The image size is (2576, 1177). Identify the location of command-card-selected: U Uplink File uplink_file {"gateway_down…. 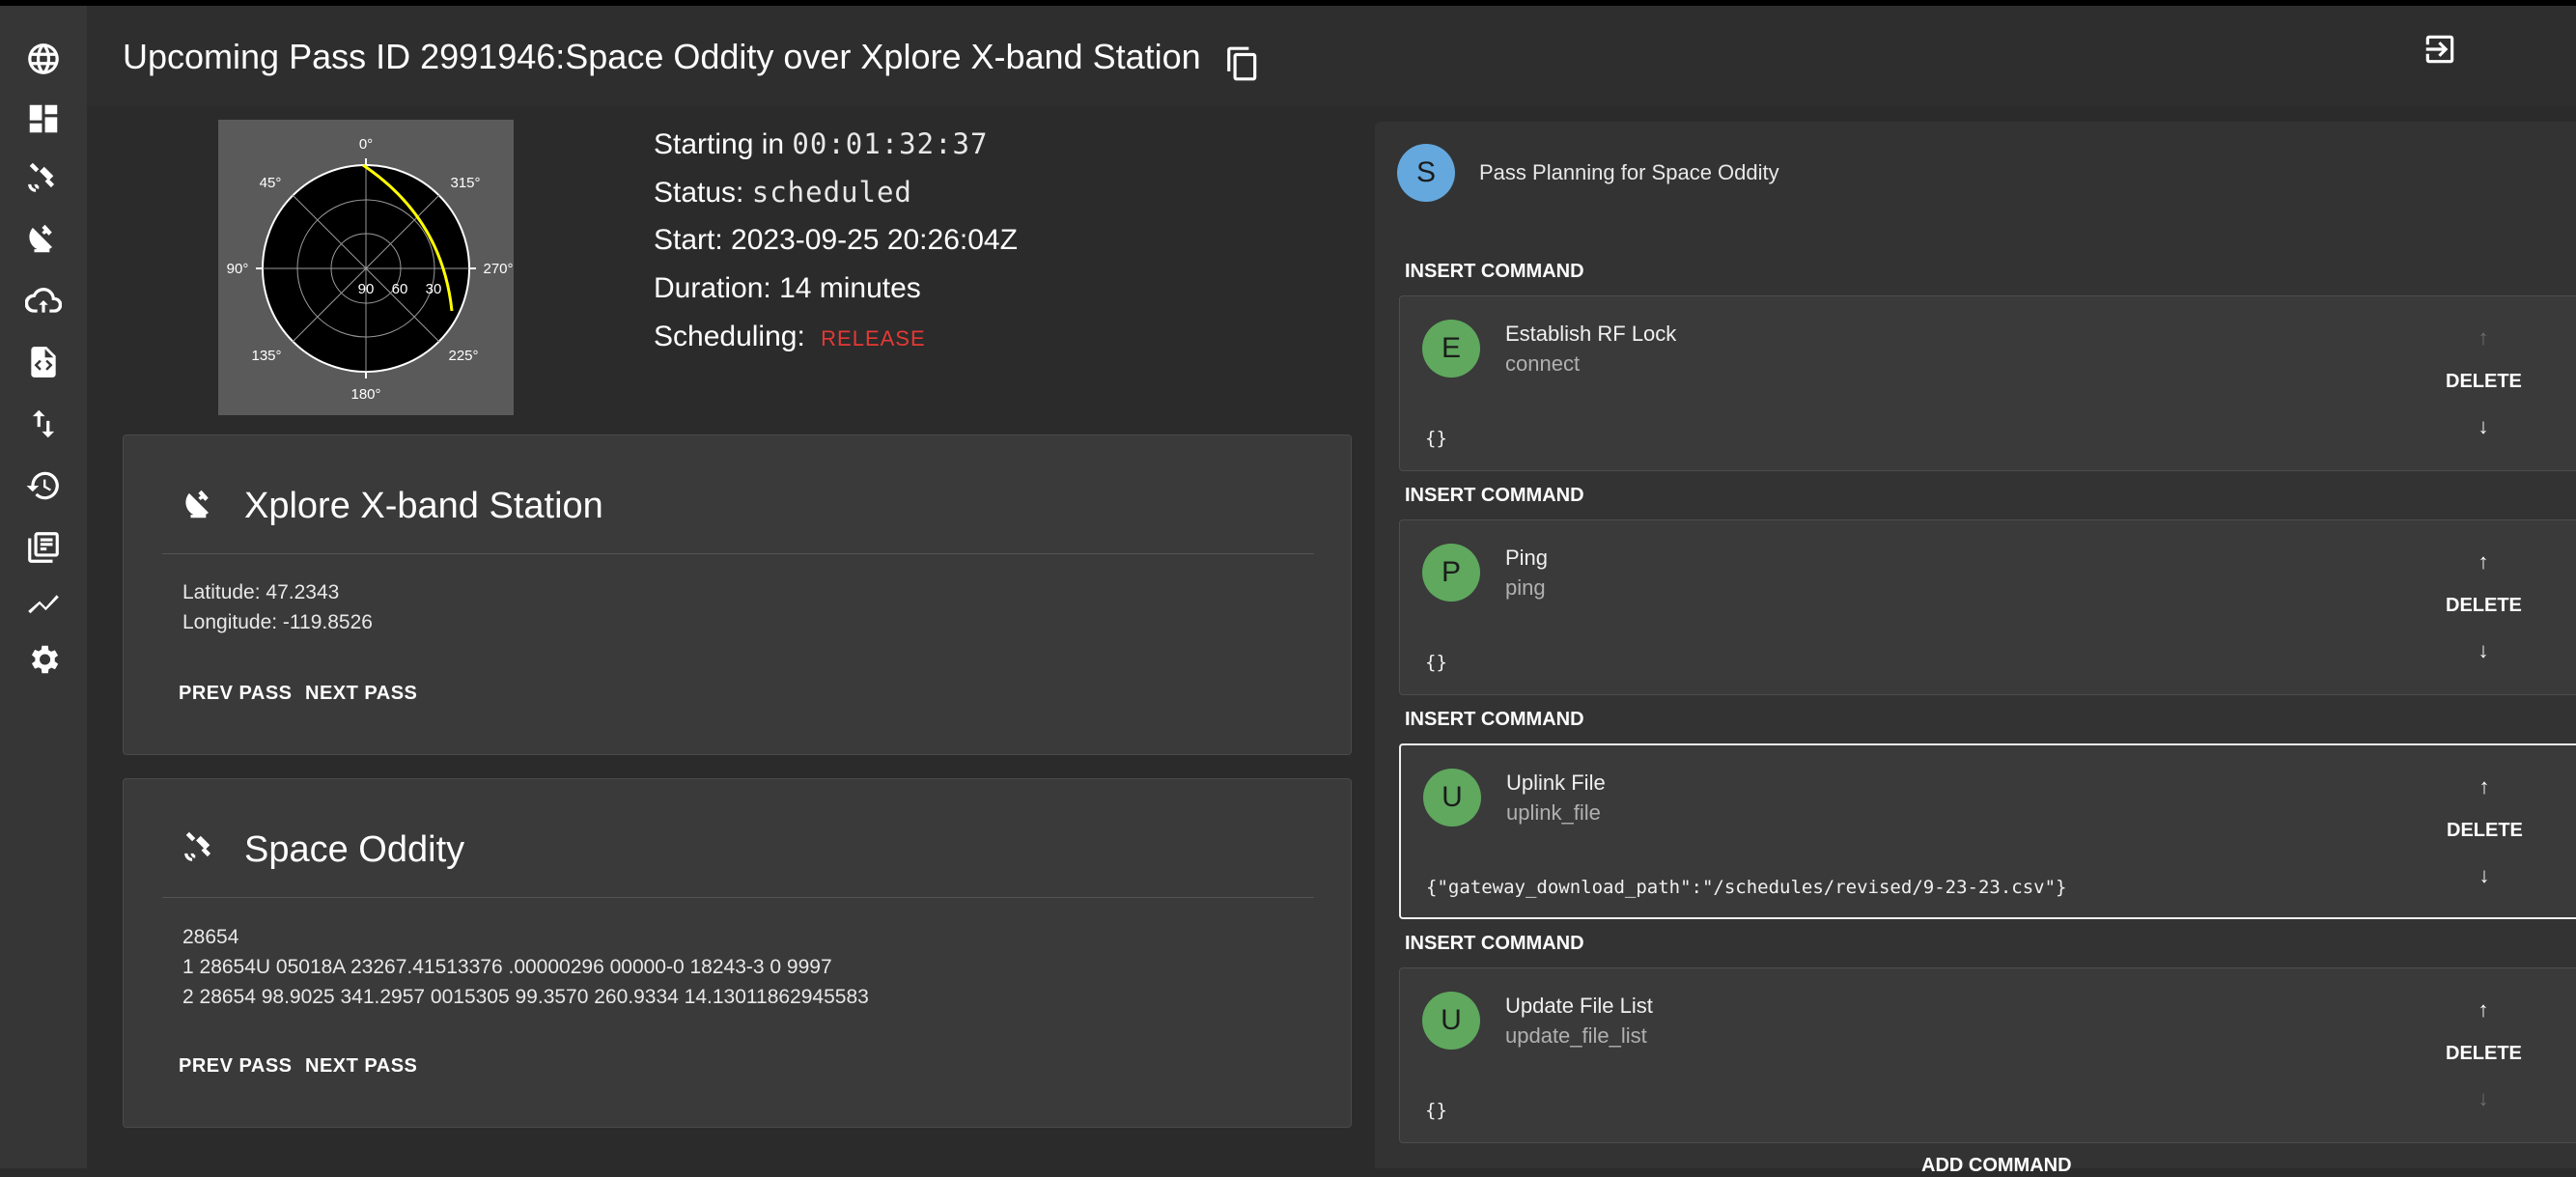
(1988, 831).